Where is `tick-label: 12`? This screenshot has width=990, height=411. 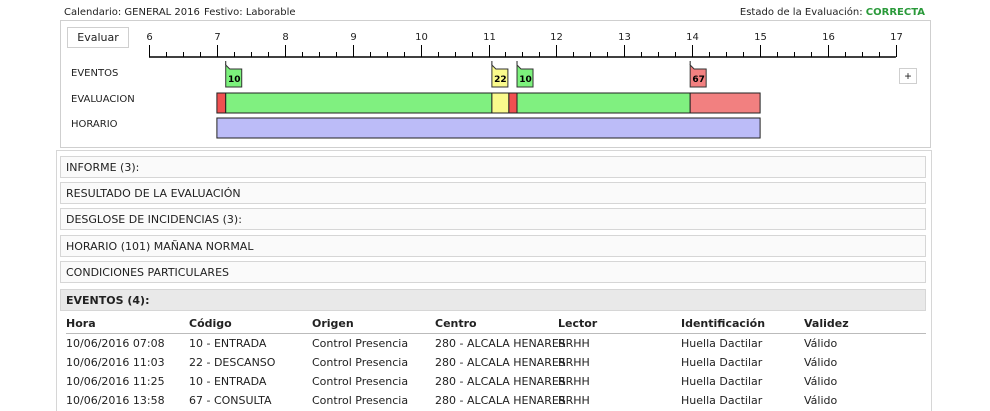
tick-label: 12 is located at coordinates (556, 37).